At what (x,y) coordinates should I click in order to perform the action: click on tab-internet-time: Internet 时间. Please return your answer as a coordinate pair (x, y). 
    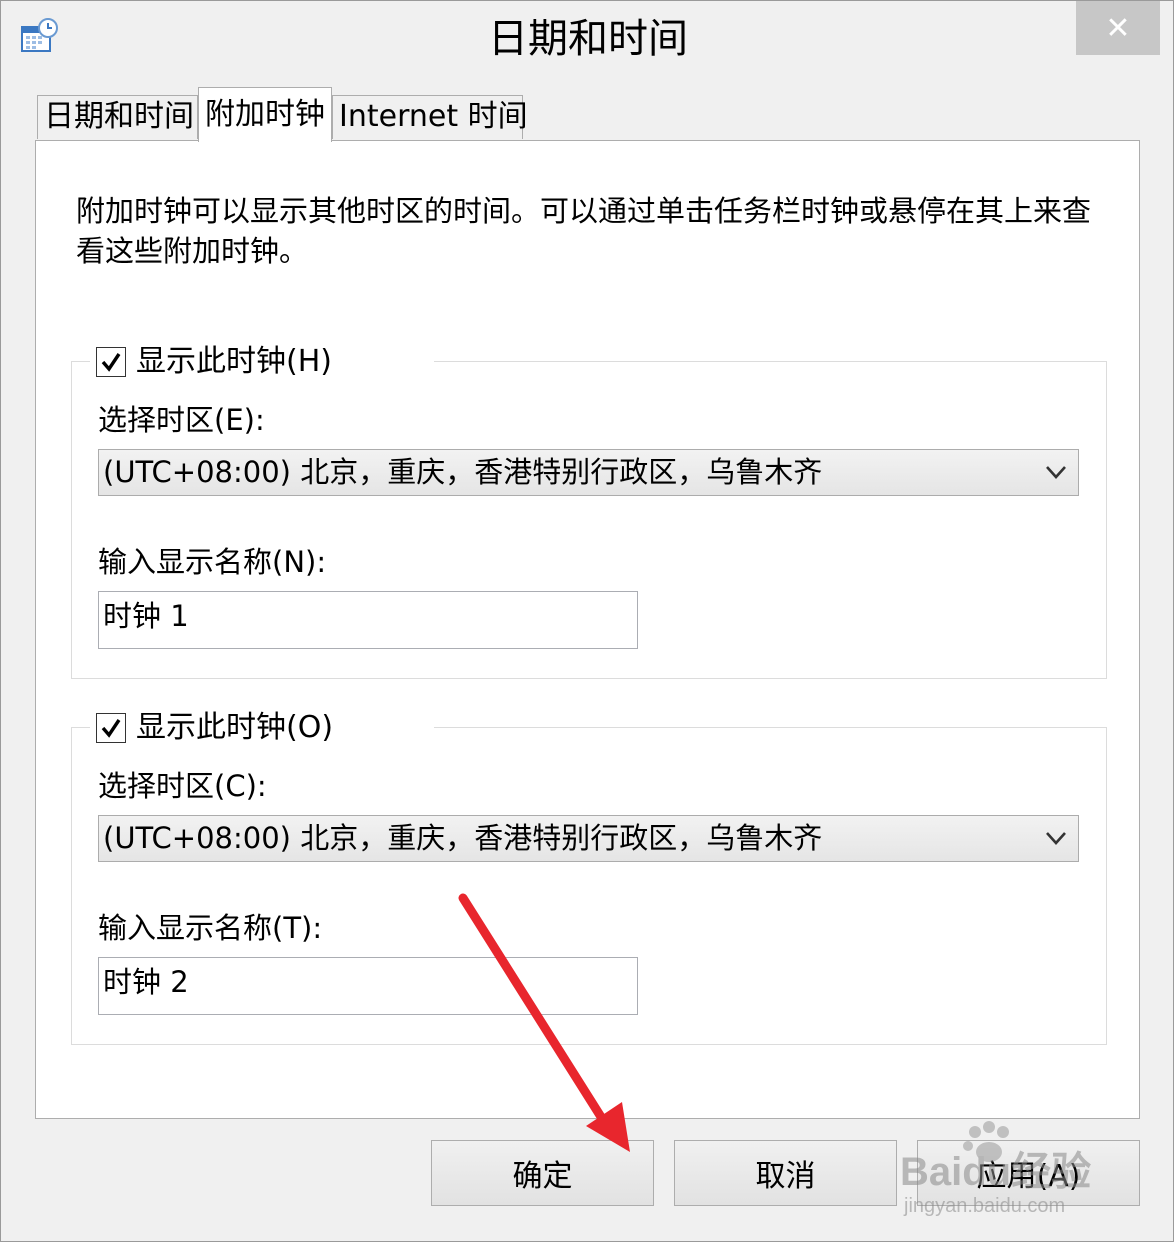
    Looking at the image, I should click on (430, 117).